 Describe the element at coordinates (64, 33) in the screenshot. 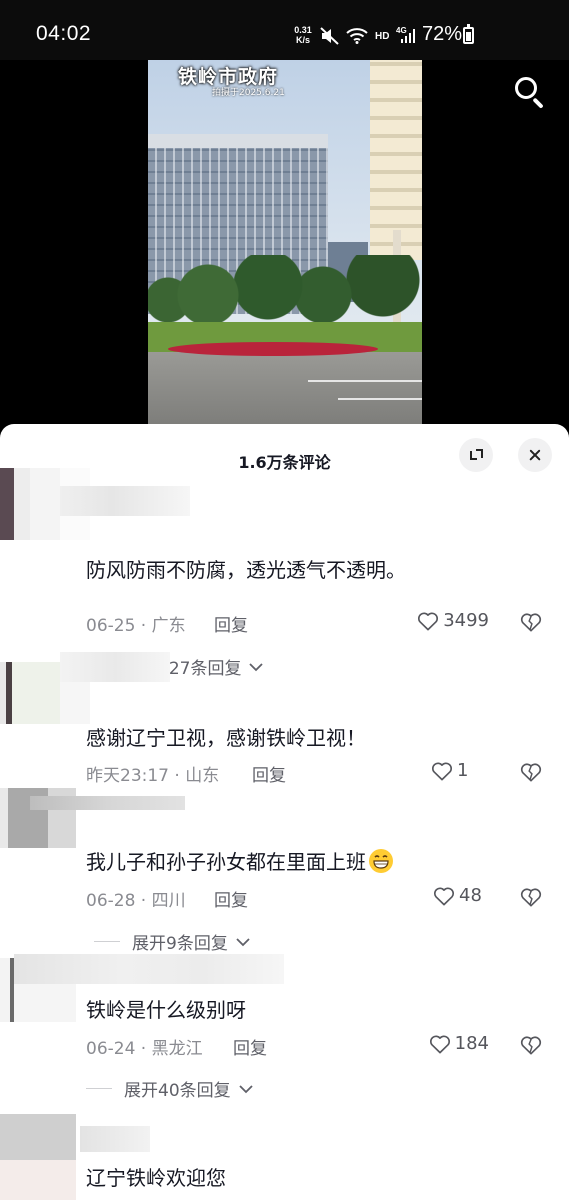

I see `status-time: 04:02` at that location.